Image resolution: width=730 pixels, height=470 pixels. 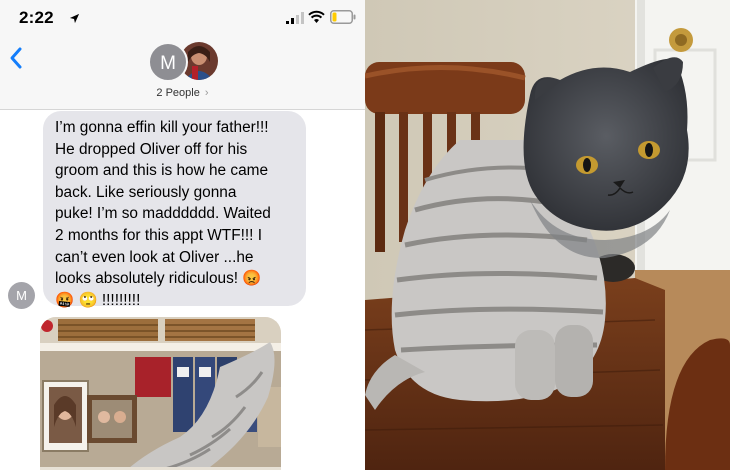 I want to click on shelf-photo-image, so click(x=160, y=393).